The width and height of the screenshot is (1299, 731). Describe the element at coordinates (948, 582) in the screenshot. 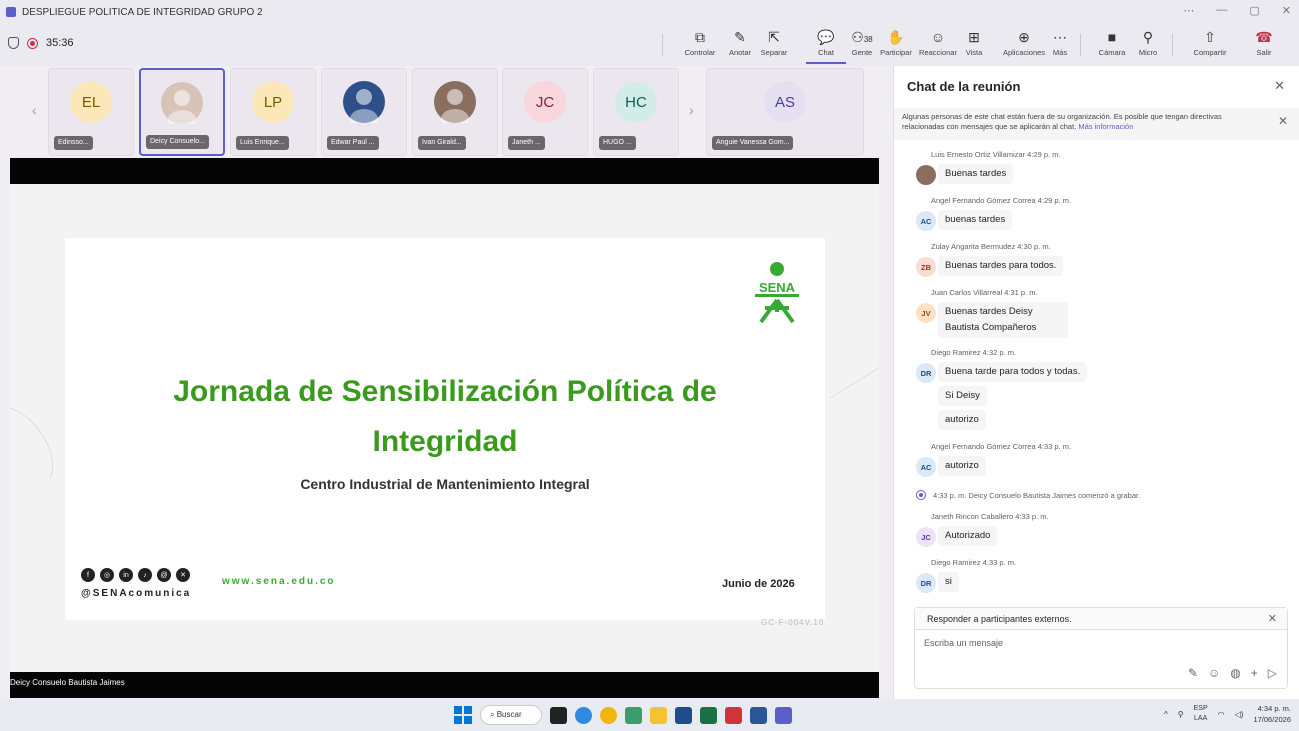

I see `message-bubble: si` at that location.